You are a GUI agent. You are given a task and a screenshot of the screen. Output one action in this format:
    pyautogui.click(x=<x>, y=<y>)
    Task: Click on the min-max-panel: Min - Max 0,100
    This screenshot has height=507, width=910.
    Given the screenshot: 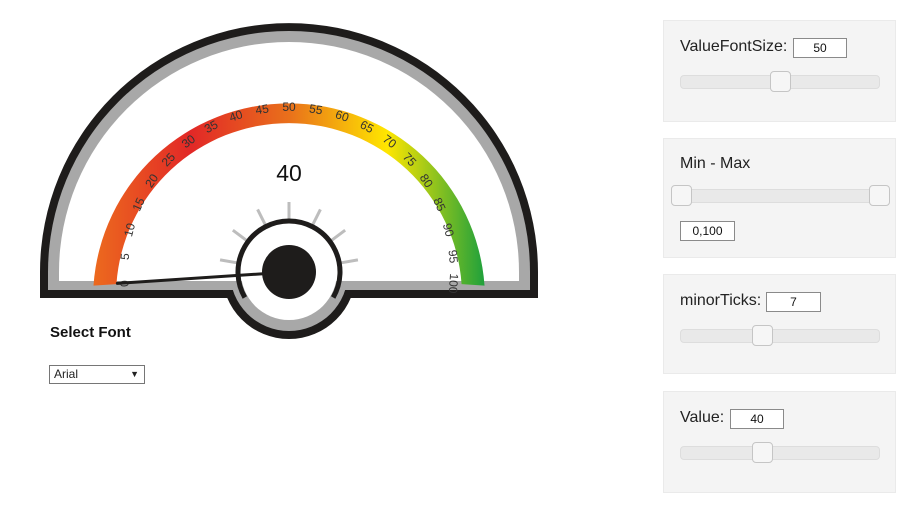 What is the action you would take?
    pyautogui.click(x=779, y=198)
    